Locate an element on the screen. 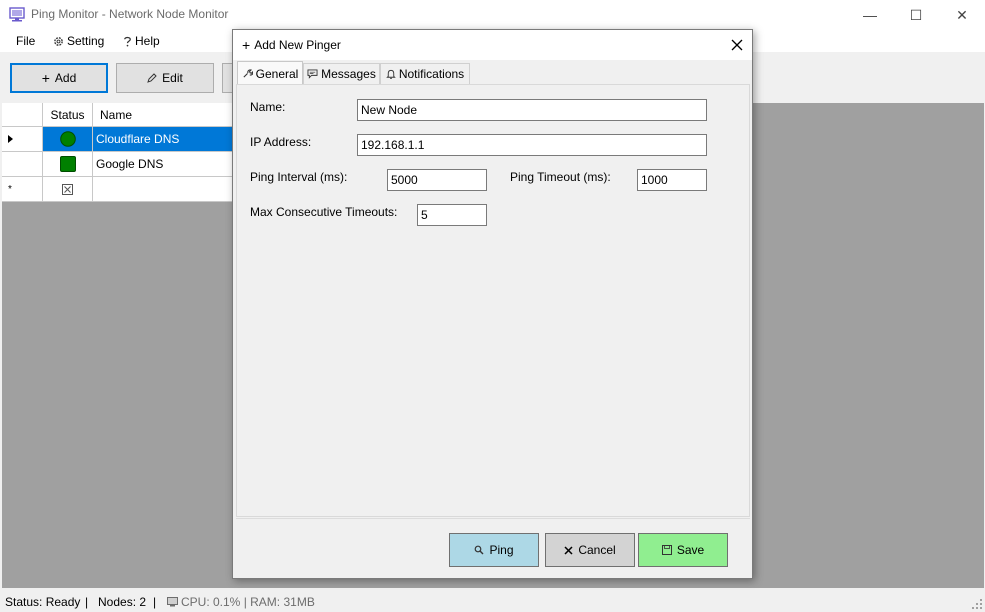  dialog-title-label: Add New Pinger is located at coordinates (297, 45).